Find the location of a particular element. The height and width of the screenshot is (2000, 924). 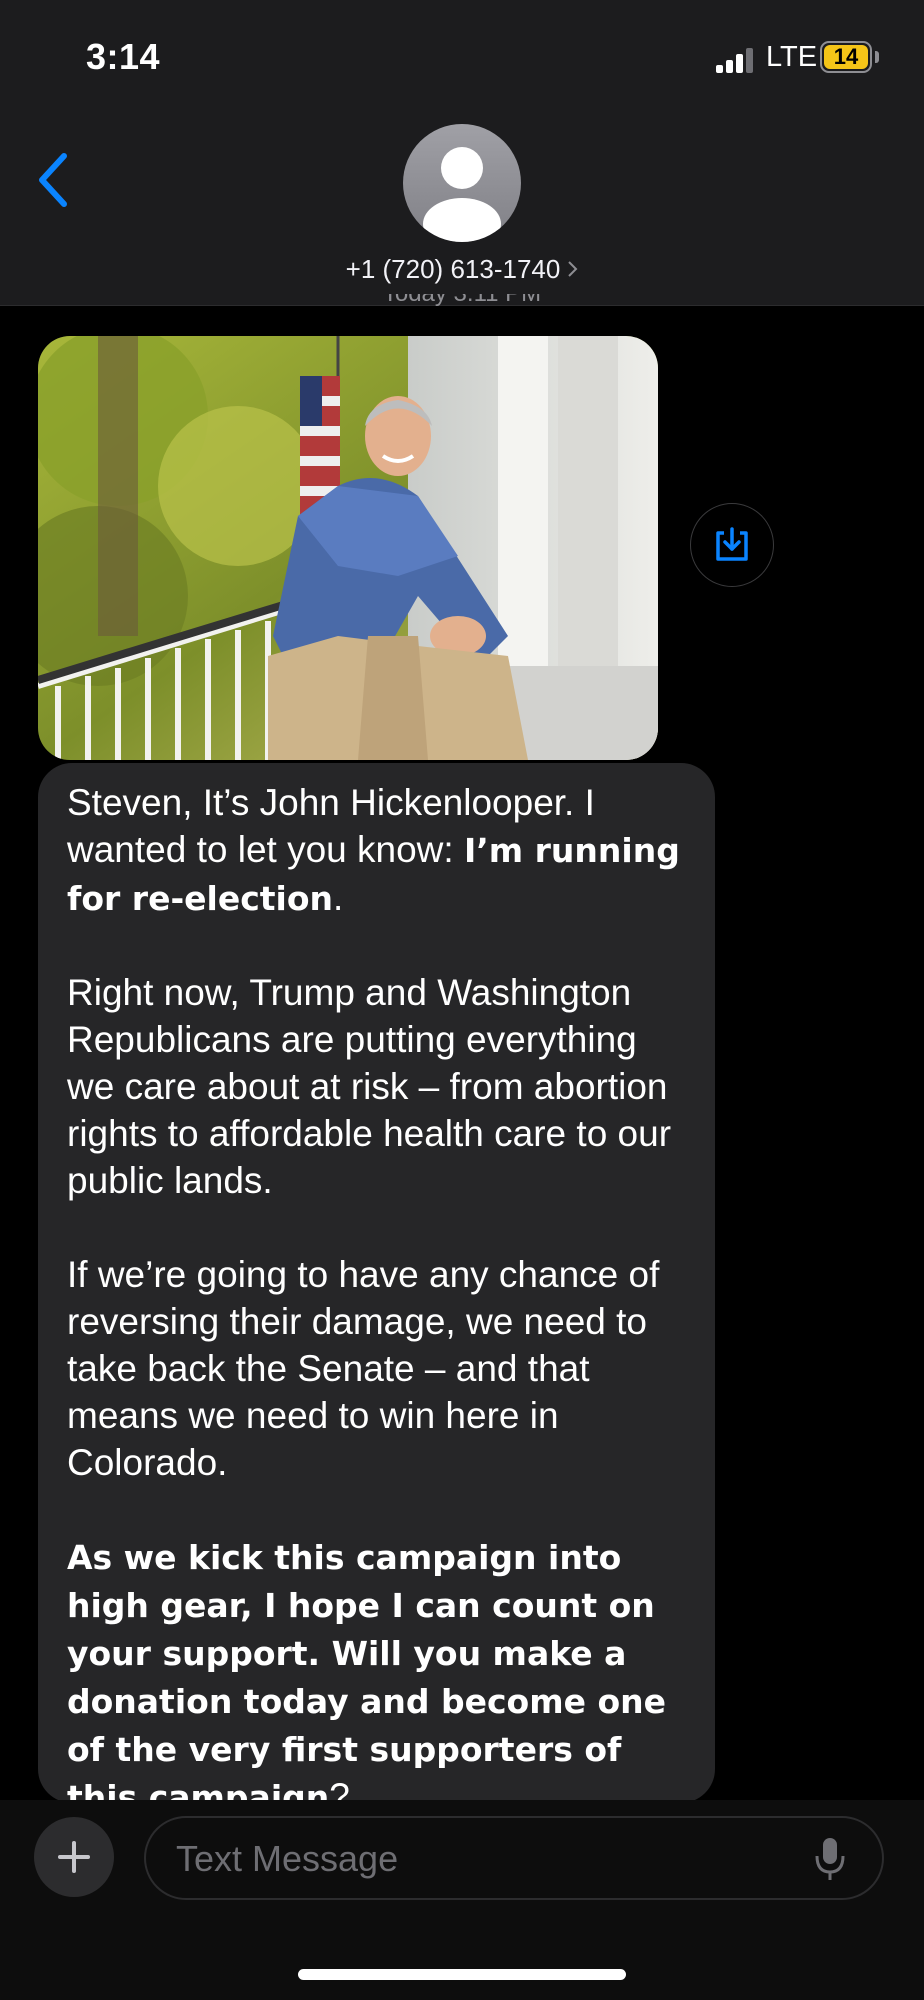

message-photo is located at coordinates (348, 548).